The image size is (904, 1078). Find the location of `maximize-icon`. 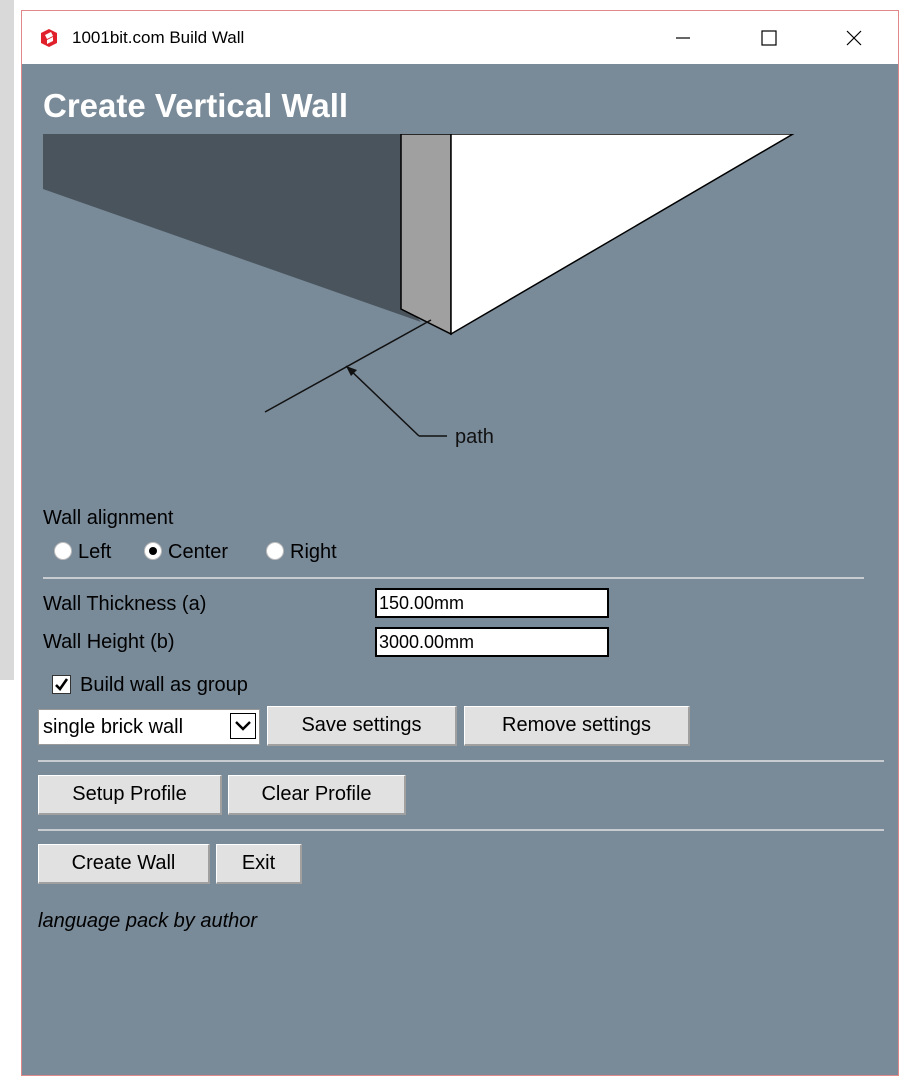

maximize-icon is located at coordinates (769, 38).